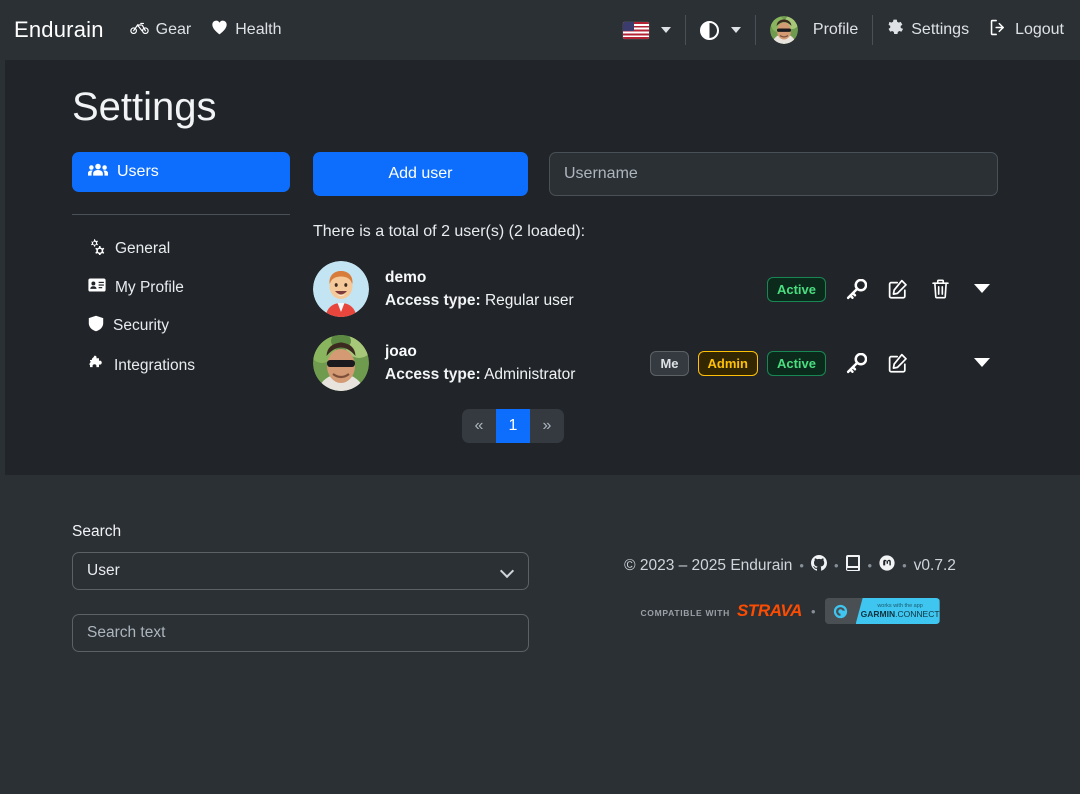 The image size is (1080, 794). I want to click on users-toolbar: Add user, so click(658, 174).